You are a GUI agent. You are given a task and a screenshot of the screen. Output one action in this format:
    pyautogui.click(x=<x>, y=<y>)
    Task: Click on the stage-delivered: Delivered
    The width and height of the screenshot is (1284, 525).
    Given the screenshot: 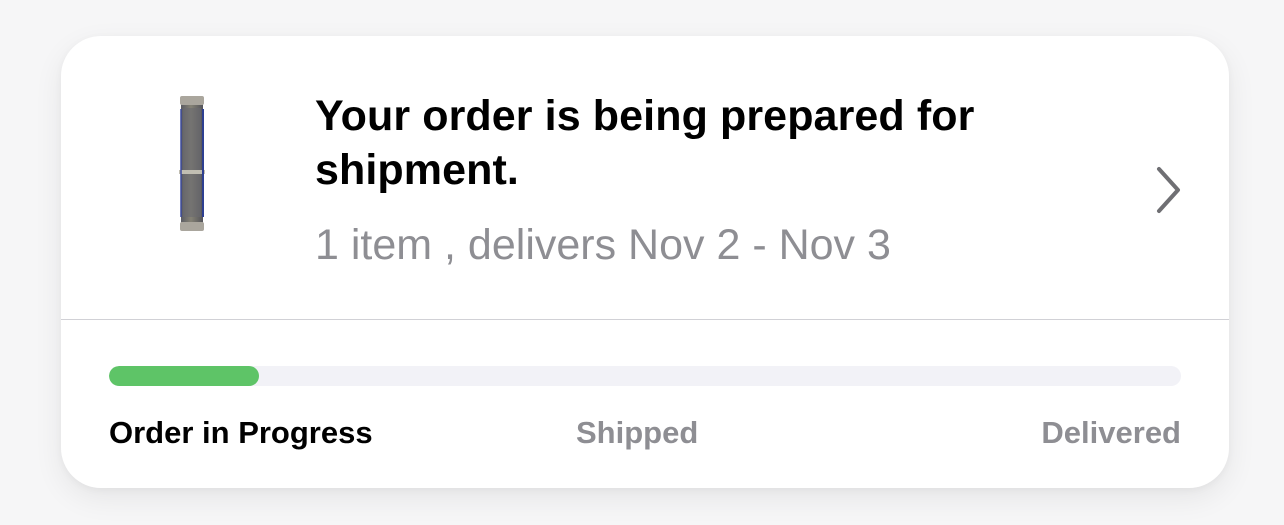 What is the action you would take?
    pyautogui.click(x=1111, y=432)
    